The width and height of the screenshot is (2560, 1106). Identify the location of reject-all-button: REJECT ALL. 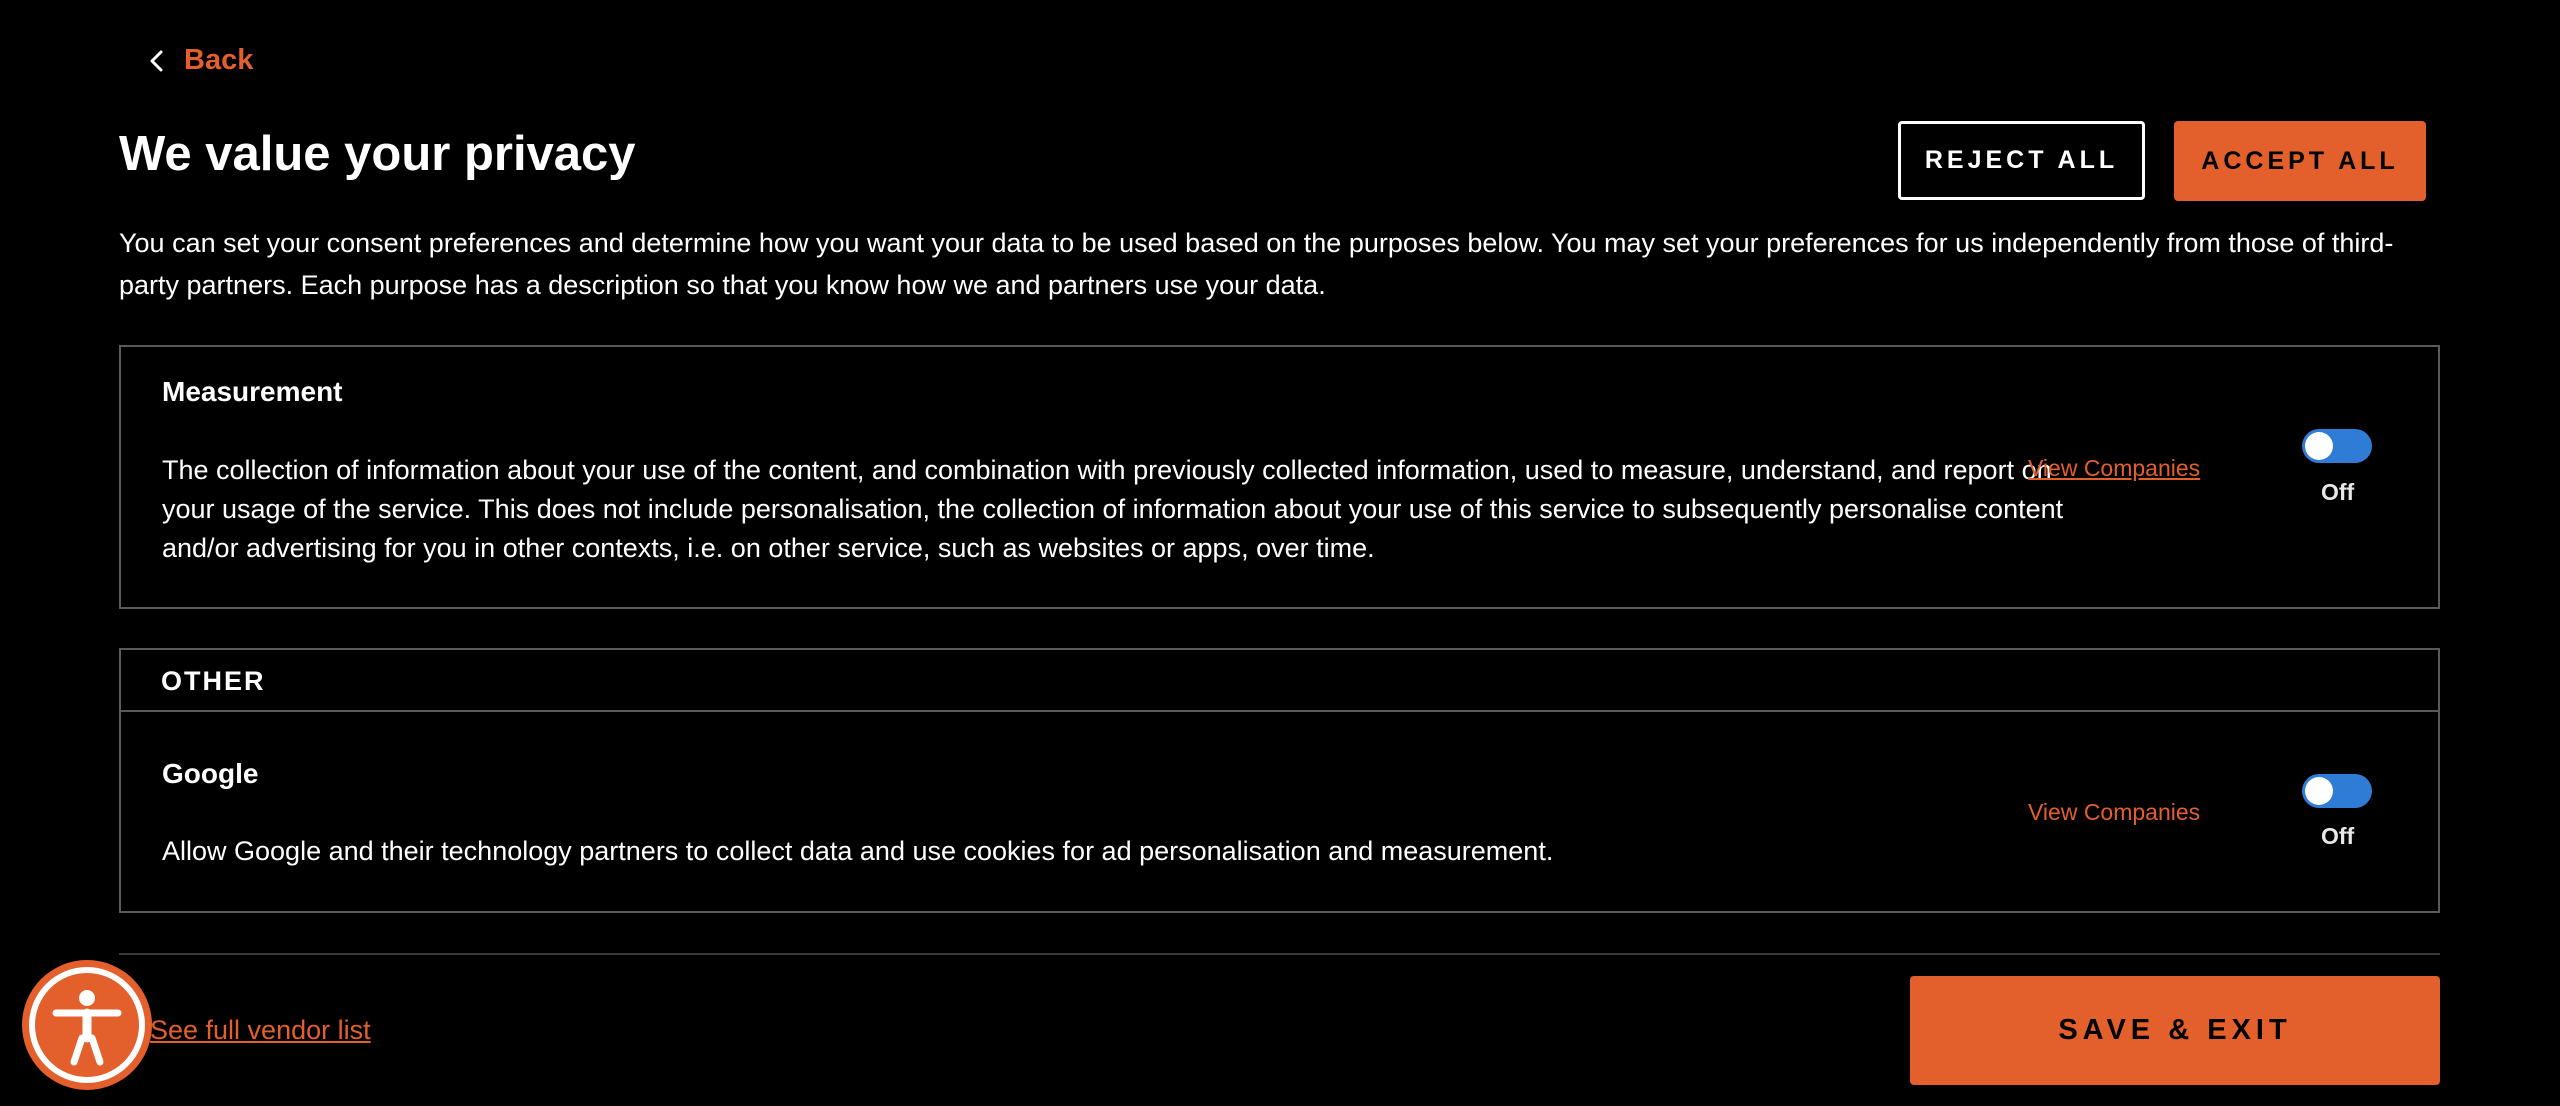
(2021, 160).